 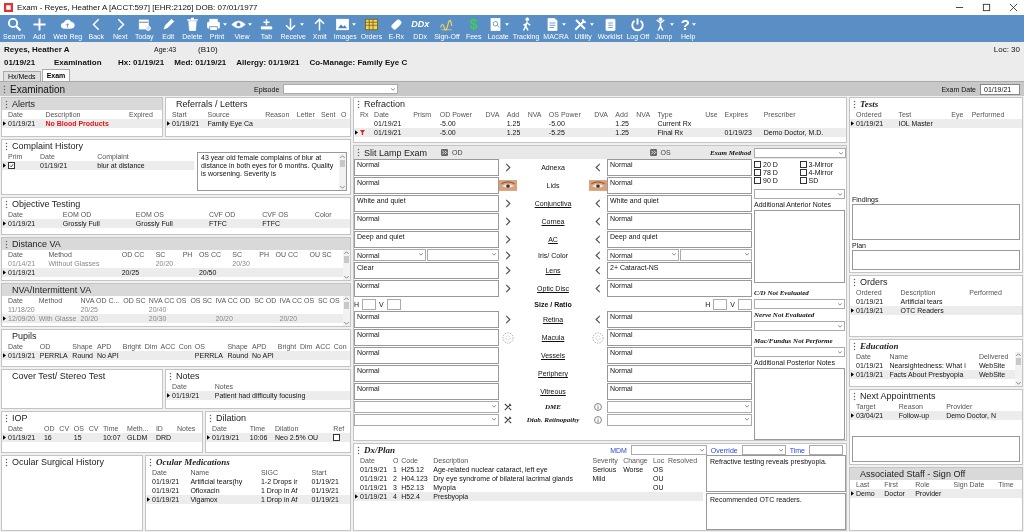 What do you see at coordinates (48, 146) in the screenshot?
I see `panel-title: Complaint History` at bounding box center [48, 146].